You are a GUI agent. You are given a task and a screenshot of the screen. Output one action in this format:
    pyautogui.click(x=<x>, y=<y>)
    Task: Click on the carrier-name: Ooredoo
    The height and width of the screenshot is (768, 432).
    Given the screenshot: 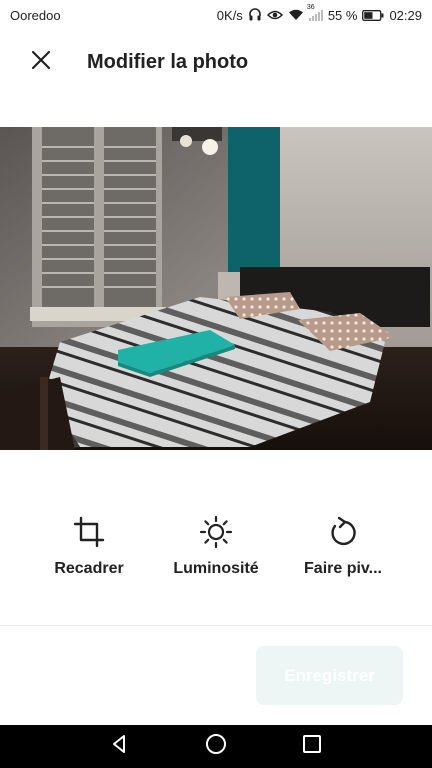 What is the action you would take?
    pyautogui.click(x=35, y=15)
    